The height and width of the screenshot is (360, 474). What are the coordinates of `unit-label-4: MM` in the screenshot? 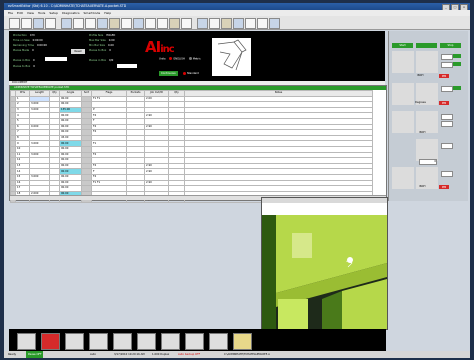 It's located at (444, 187).